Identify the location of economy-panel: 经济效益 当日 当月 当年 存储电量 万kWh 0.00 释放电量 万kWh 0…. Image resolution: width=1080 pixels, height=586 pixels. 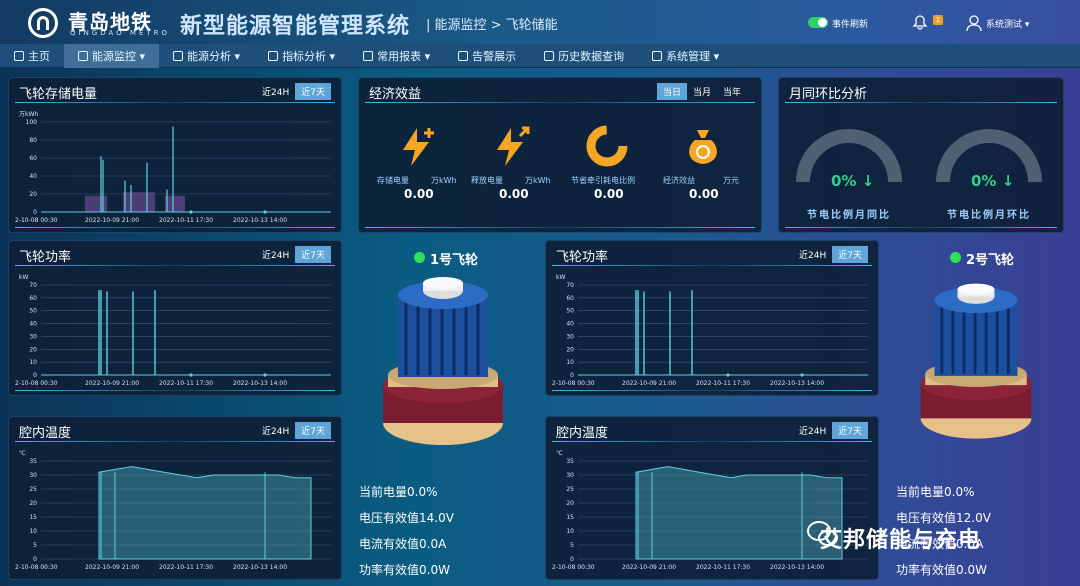
(560, 155).